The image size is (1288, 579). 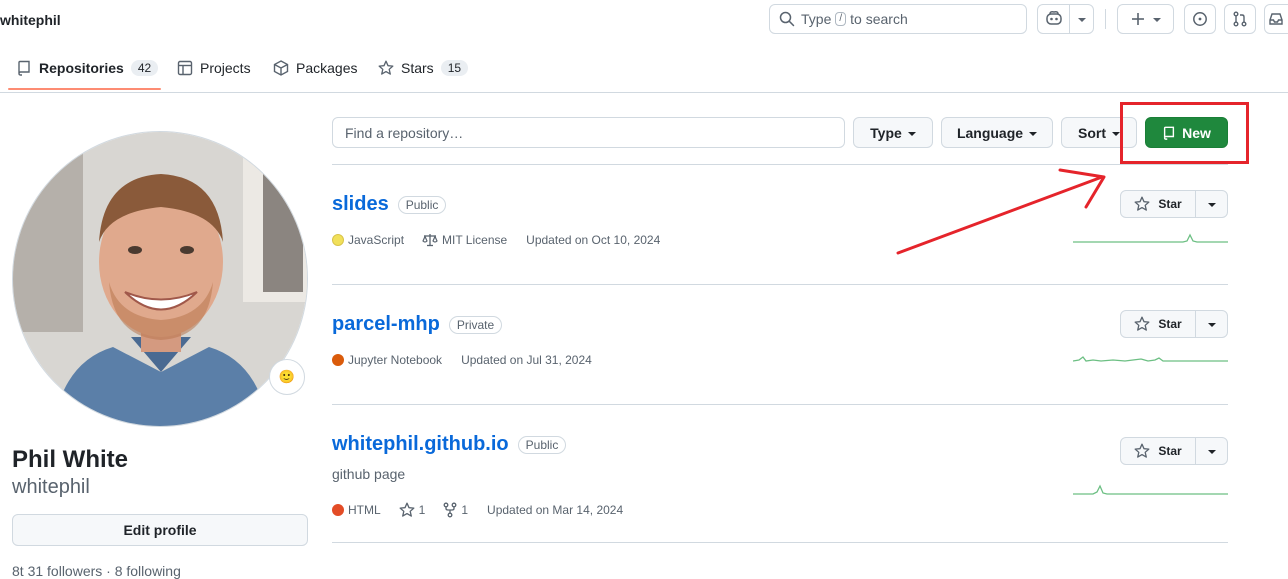 I want to click on language-filter-label: Language, so click(x=990, y=132).